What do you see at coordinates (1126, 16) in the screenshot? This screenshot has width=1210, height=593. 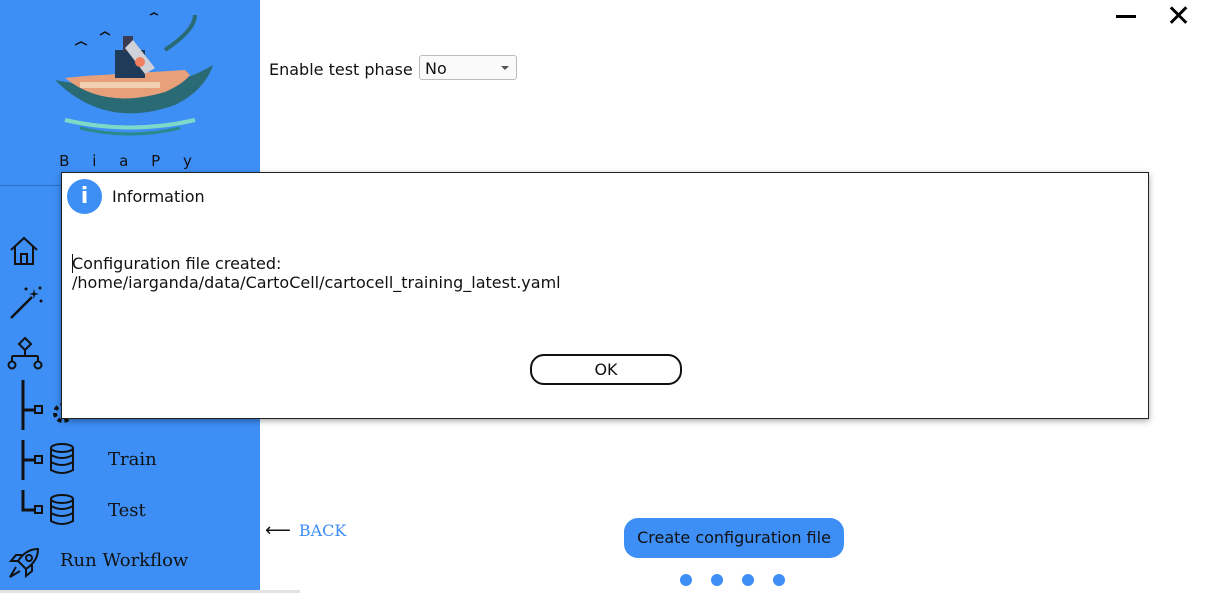 I see `minimize-icon` at bounding box center [1126, 16].